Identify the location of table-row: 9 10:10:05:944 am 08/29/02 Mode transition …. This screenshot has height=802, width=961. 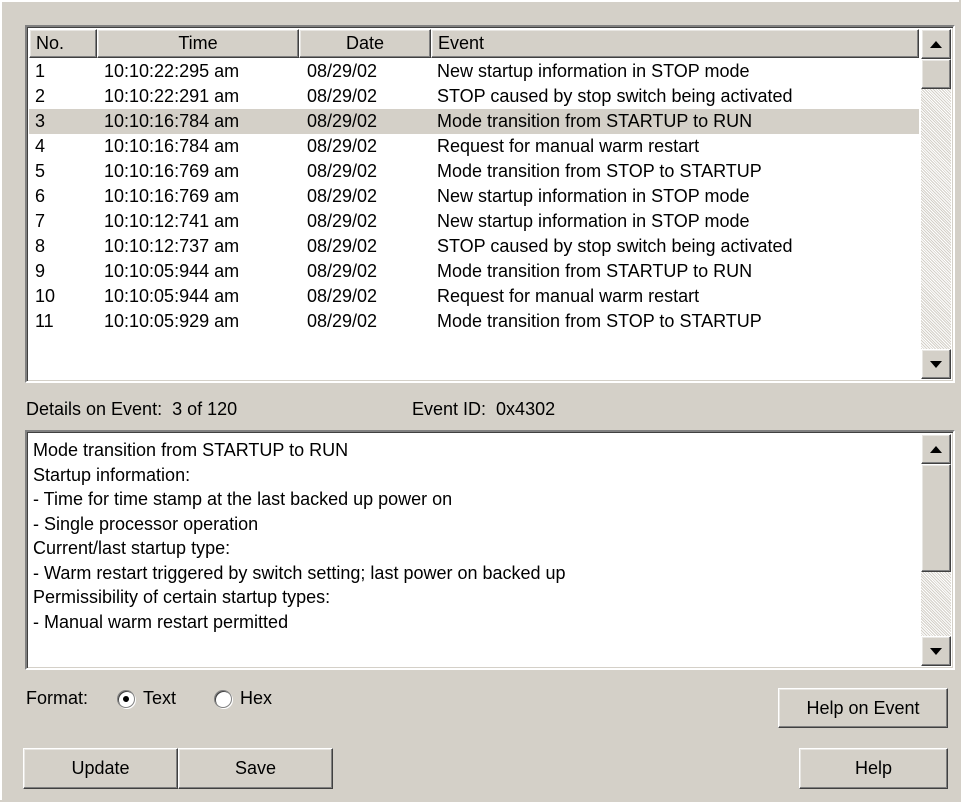
(474, 271).